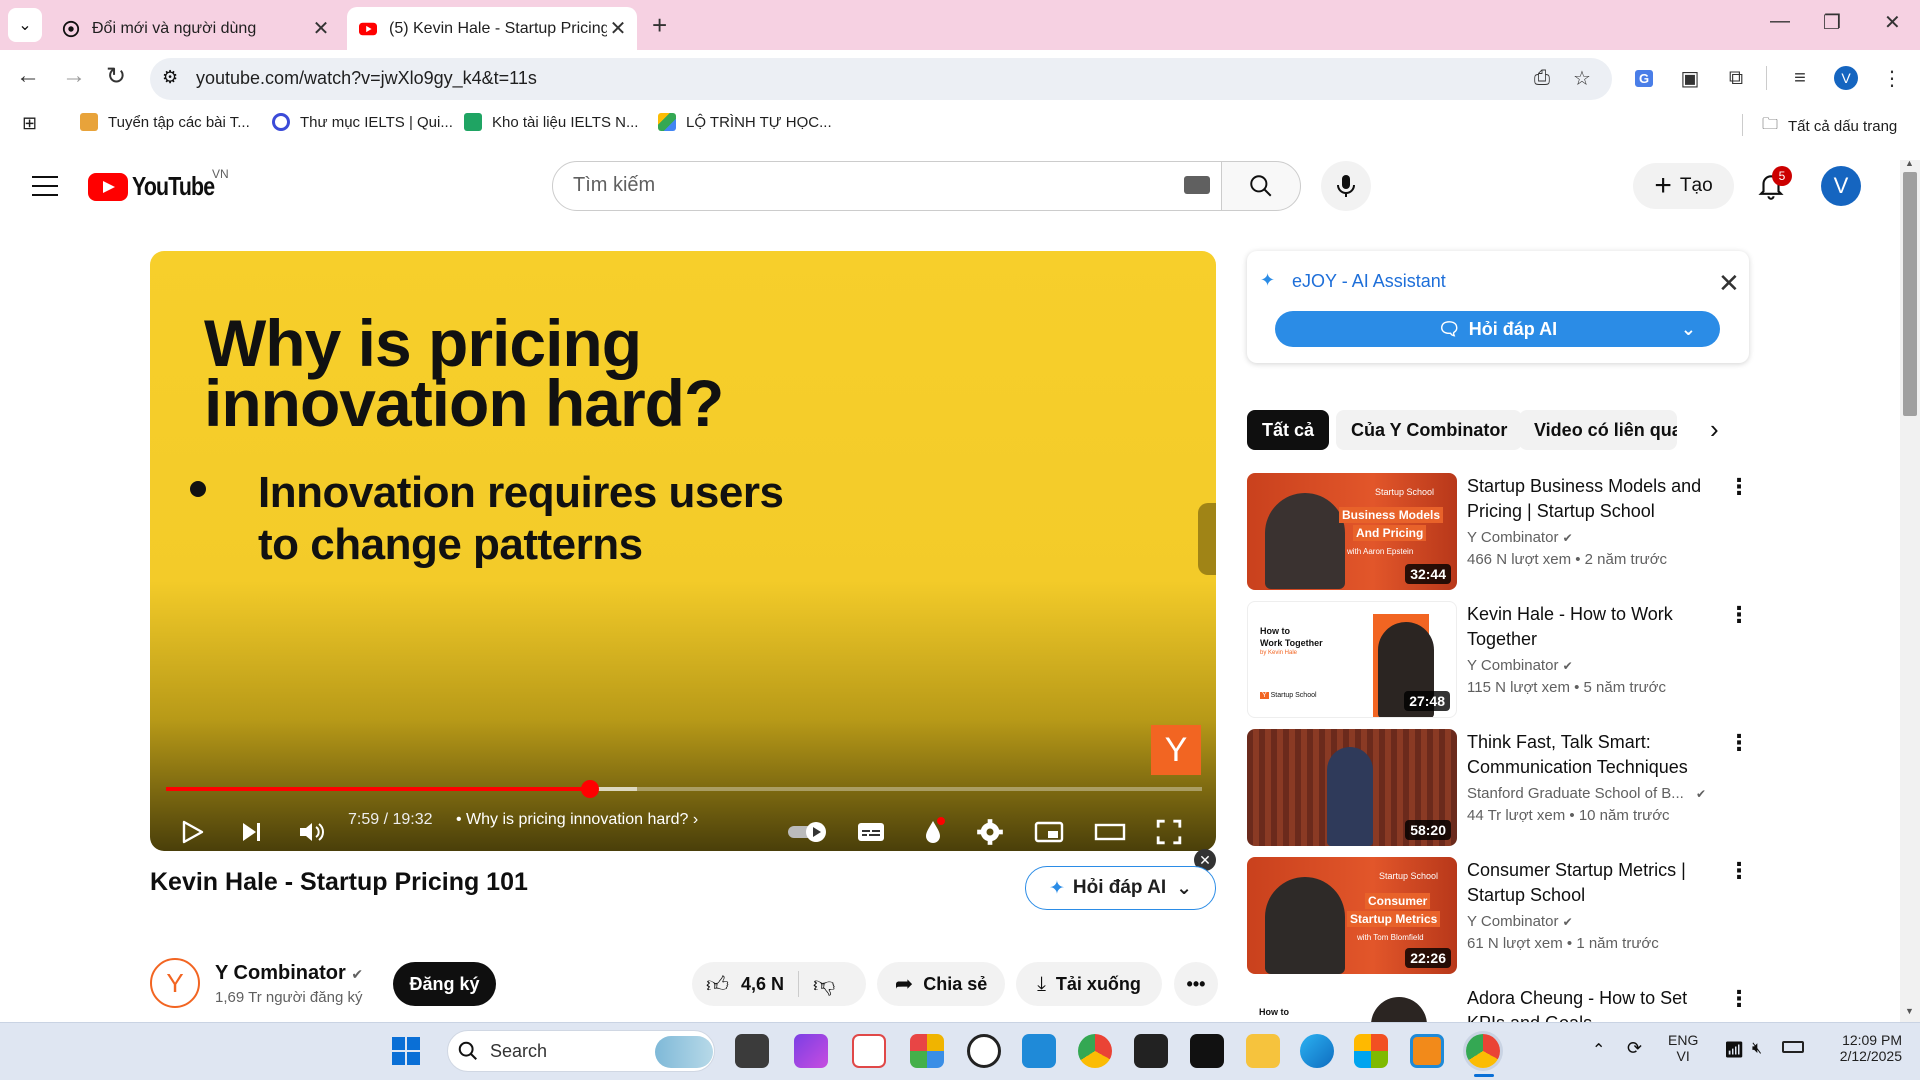  Describe the element at coordinates (1261, 186) in the screenshot. I see `search-button` at that location.